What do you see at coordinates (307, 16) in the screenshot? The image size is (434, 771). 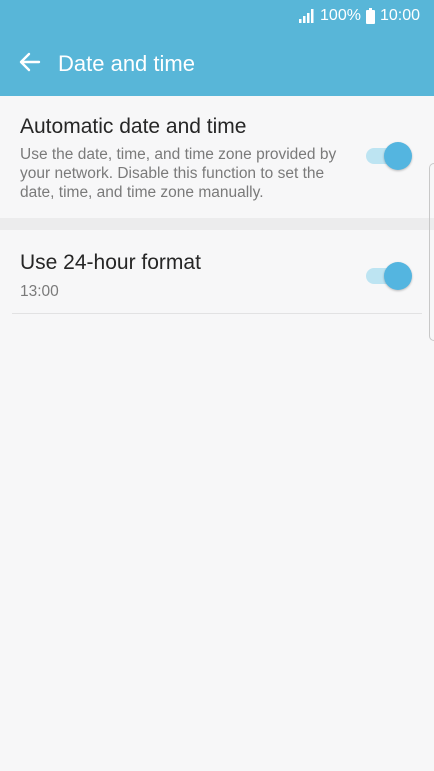 I see `signal-icon` at bounding box center [307, 16].